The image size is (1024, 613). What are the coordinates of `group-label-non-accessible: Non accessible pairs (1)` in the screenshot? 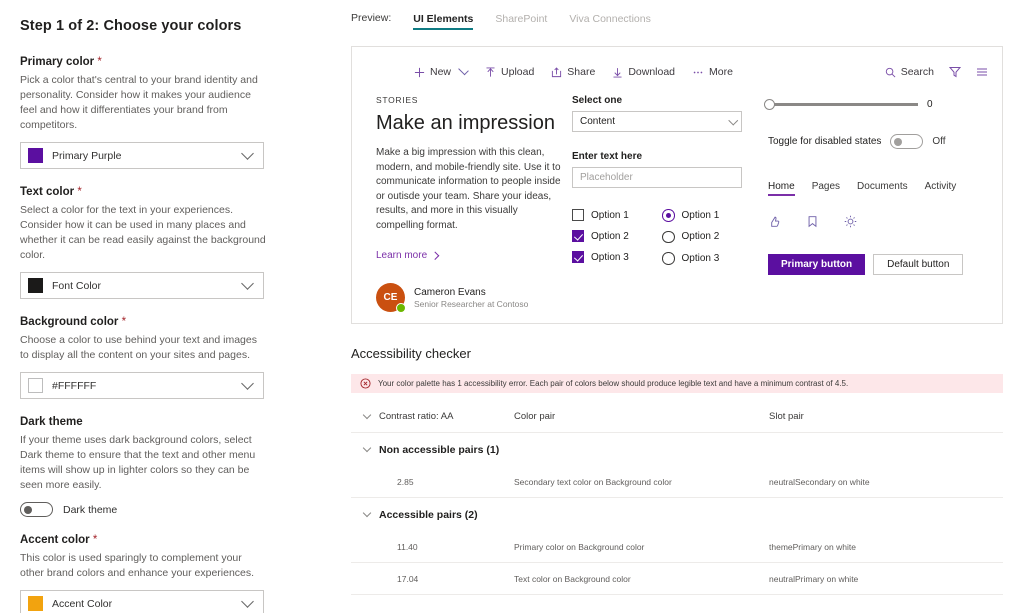 It's located at (439, 449).